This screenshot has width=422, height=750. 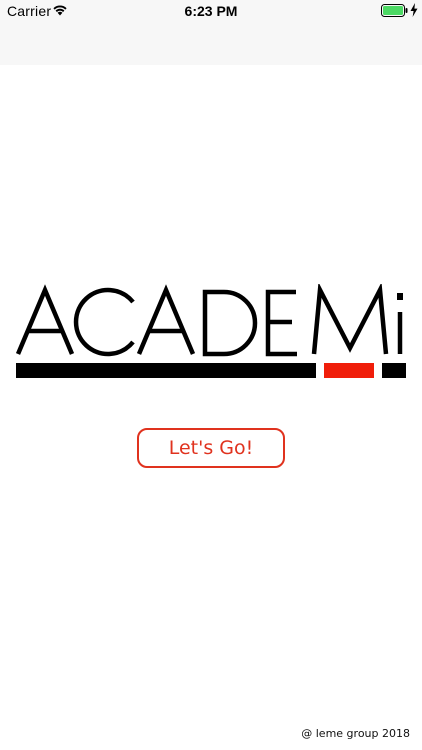 I want to click on logo-bar-black-small, so click(x=394, y=370).